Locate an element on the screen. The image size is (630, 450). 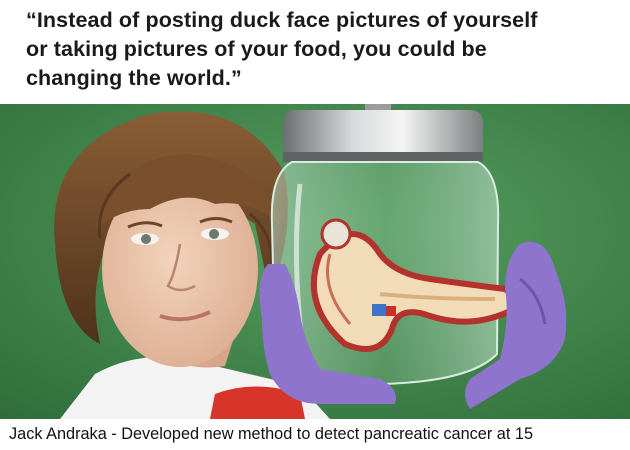
jar-lid is located at coordinates (383, 133).